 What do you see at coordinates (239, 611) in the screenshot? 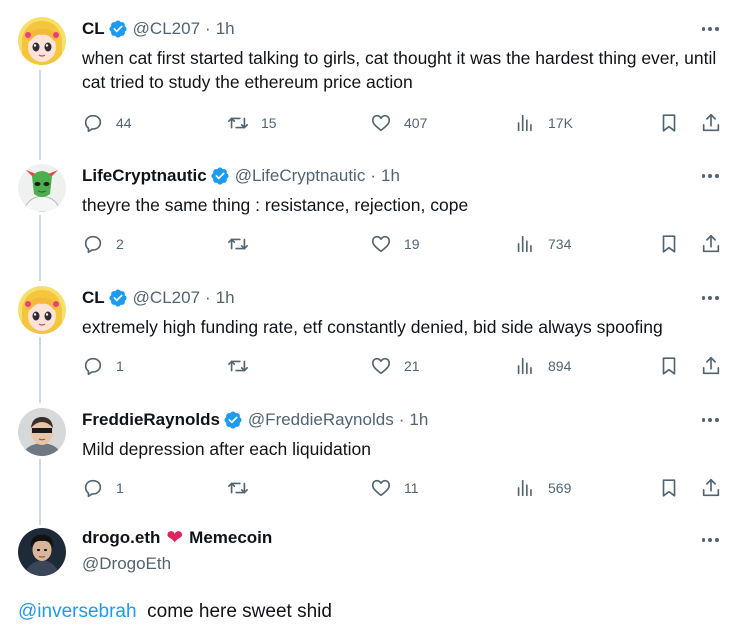
I see `tweet-text: come here sweet shid` at bounding box center [239, 611].